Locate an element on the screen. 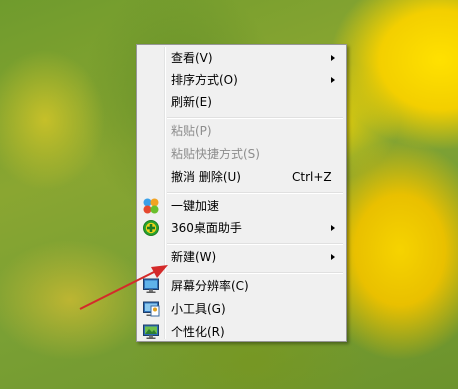 Image resolution: width=458 pixels, height=389 pixels. menu-item-view-label: 查看(V) is located at coordinates (192, 58).